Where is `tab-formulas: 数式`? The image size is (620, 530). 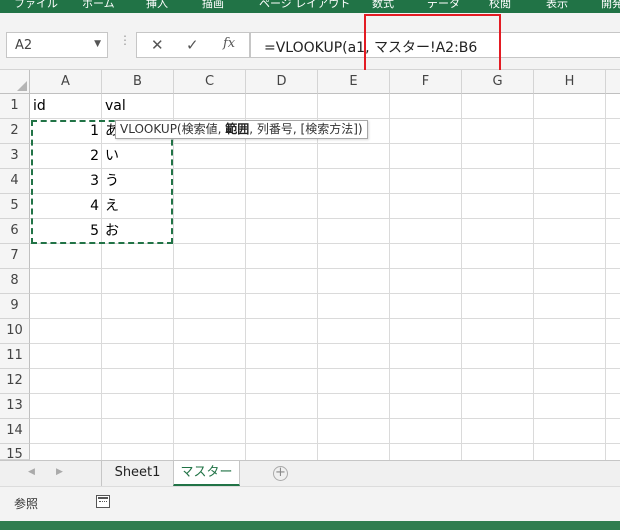 tab-formulas: 数式 is located at coordinates (383, 5).